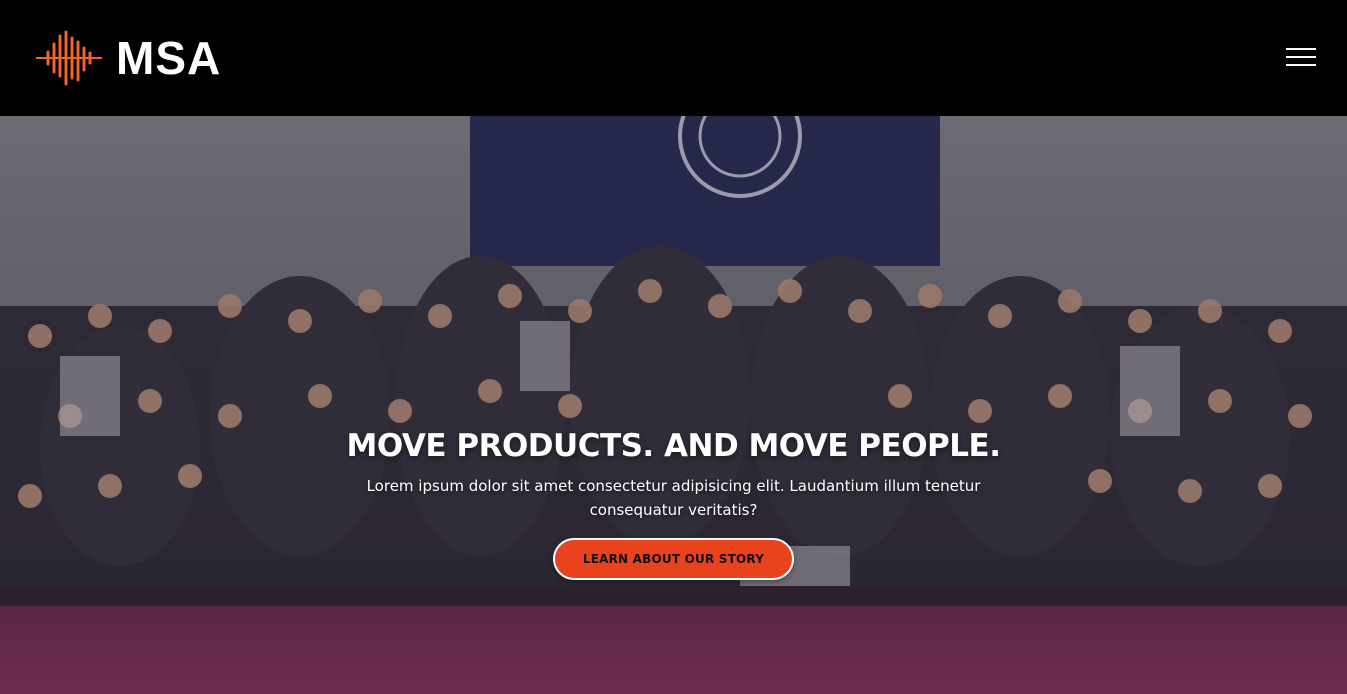 This screenshot has width=1347, height=694. I want to click on hero-title: MOVE PRODUCTS. AND MOVE PEOPLE., so click(673, 446).